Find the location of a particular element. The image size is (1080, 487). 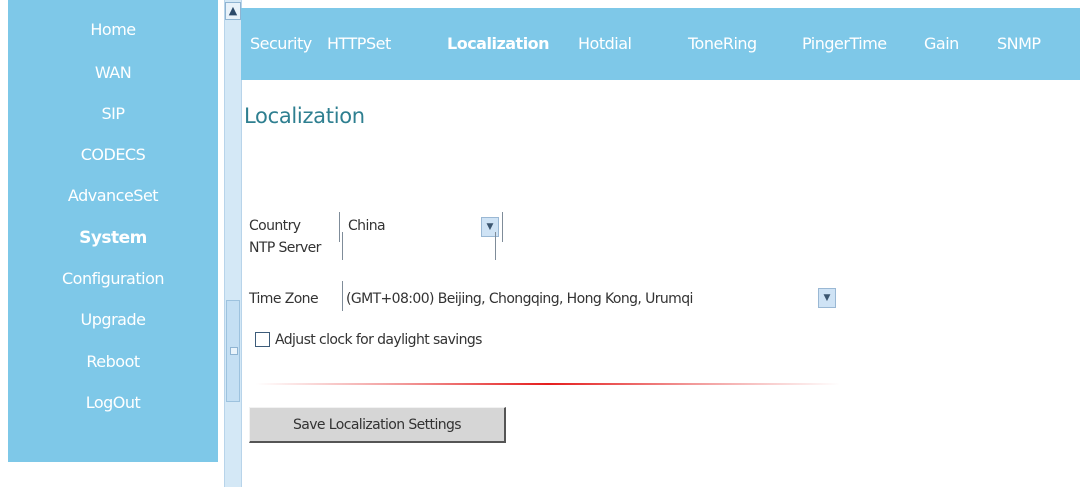

dst-label: Adjust clock for daylight savings is located at coordinates (378, 340).